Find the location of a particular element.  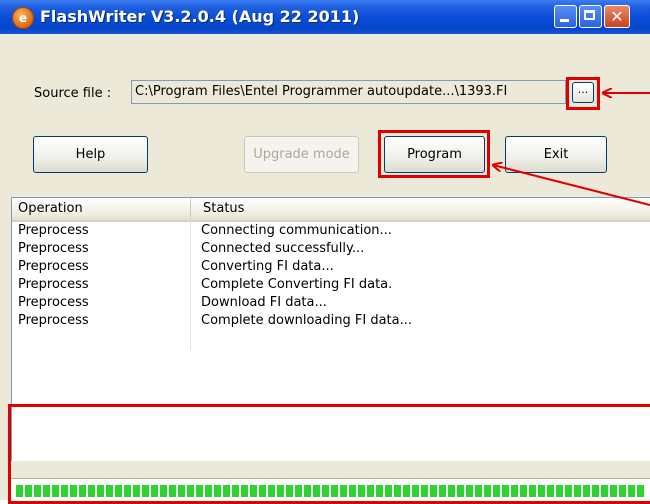

exit-button: Exit is located at coordinates (556, 154).